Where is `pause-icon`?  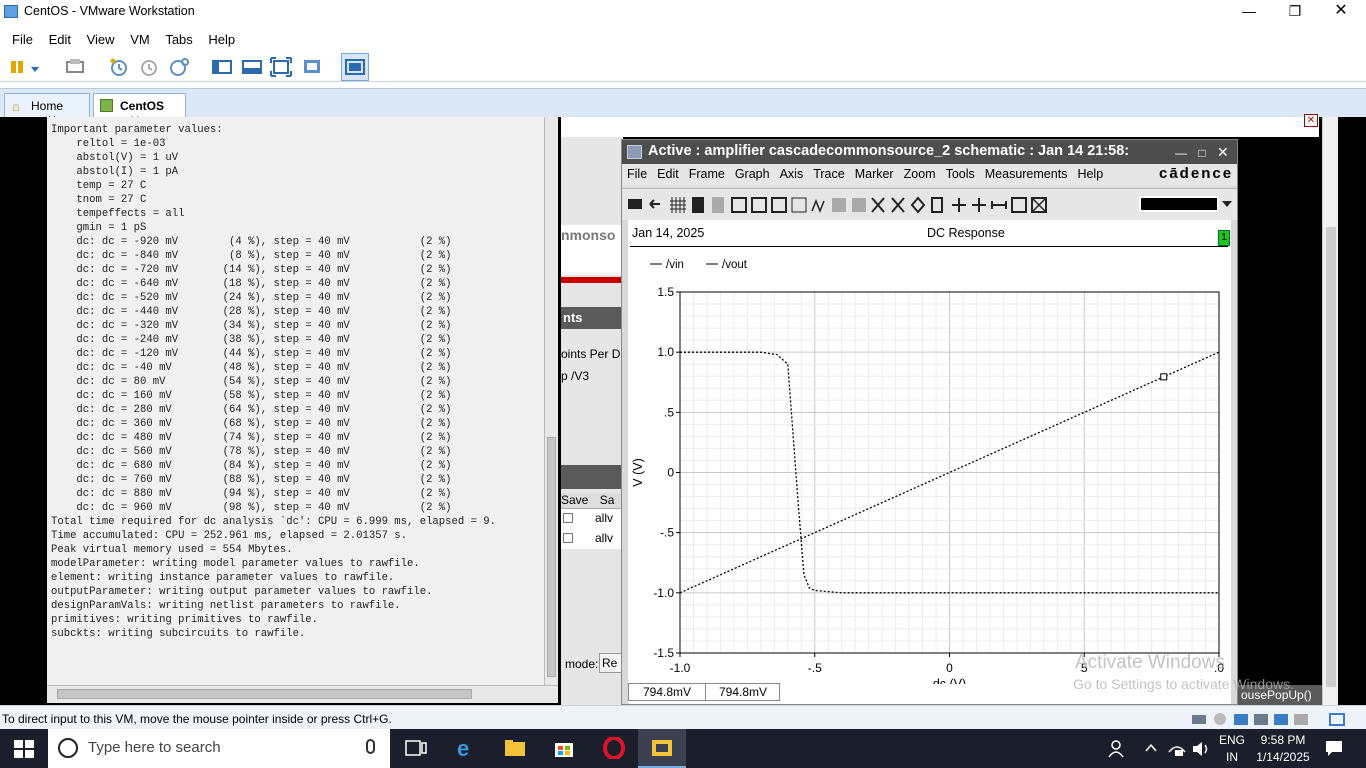 pause-icon is located at coordinates (24, 67).